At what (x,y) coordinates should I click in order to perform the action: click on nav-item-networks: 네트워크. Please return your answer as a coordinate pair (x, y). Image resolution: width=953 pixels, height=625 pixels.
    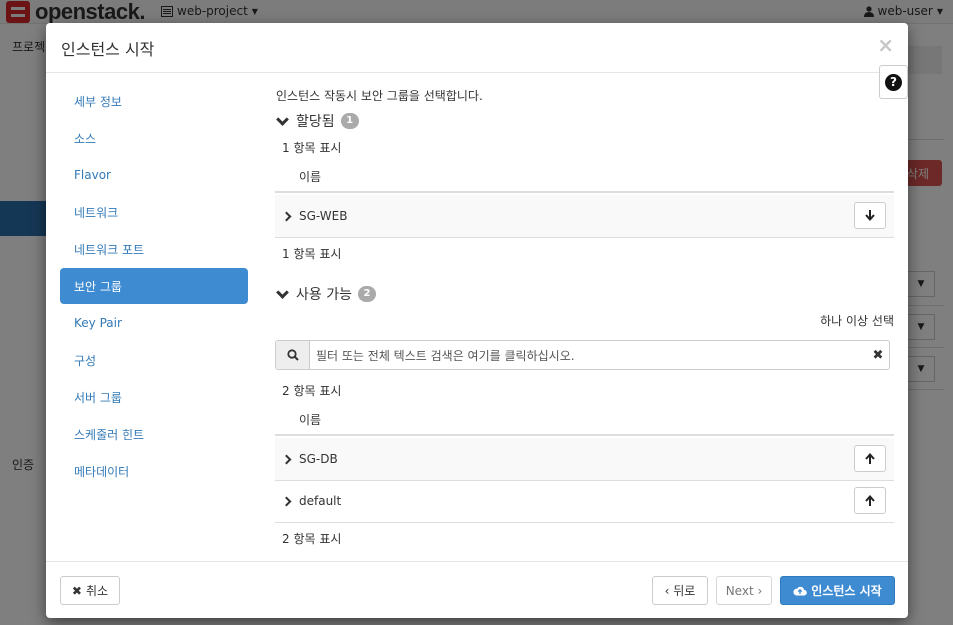
    Looking at the image, I should click on (154, 212).